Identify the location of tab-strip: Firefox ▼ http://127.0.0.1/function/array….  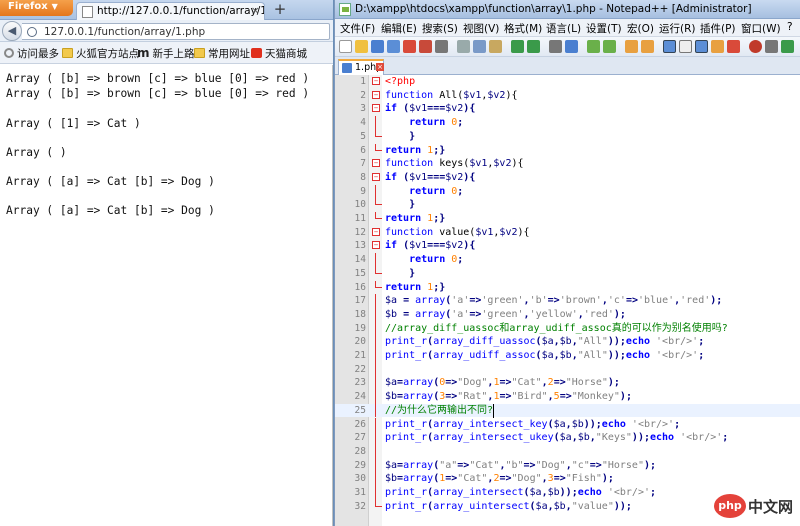
(166, 10).